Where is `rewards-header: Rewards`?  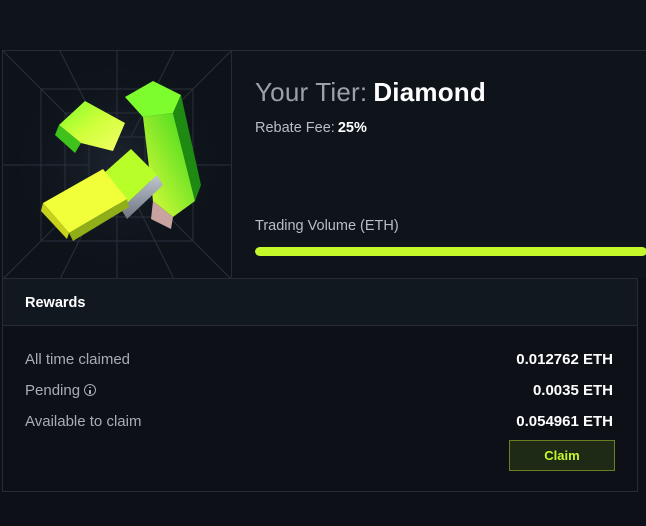
rewards-header: Rewards is located at coordinates (320, 302).